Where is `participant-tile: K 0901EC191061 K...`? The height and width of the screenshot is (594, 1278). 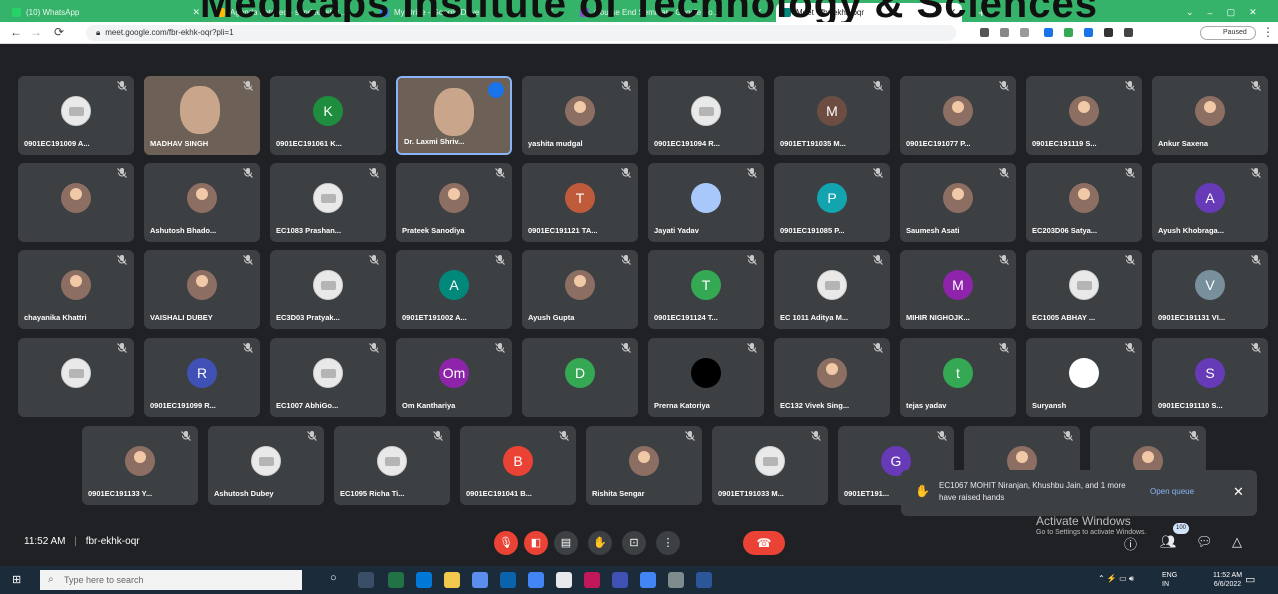 participant-tile: K 0901EC191061 K... is located at coordinates (328, 115).